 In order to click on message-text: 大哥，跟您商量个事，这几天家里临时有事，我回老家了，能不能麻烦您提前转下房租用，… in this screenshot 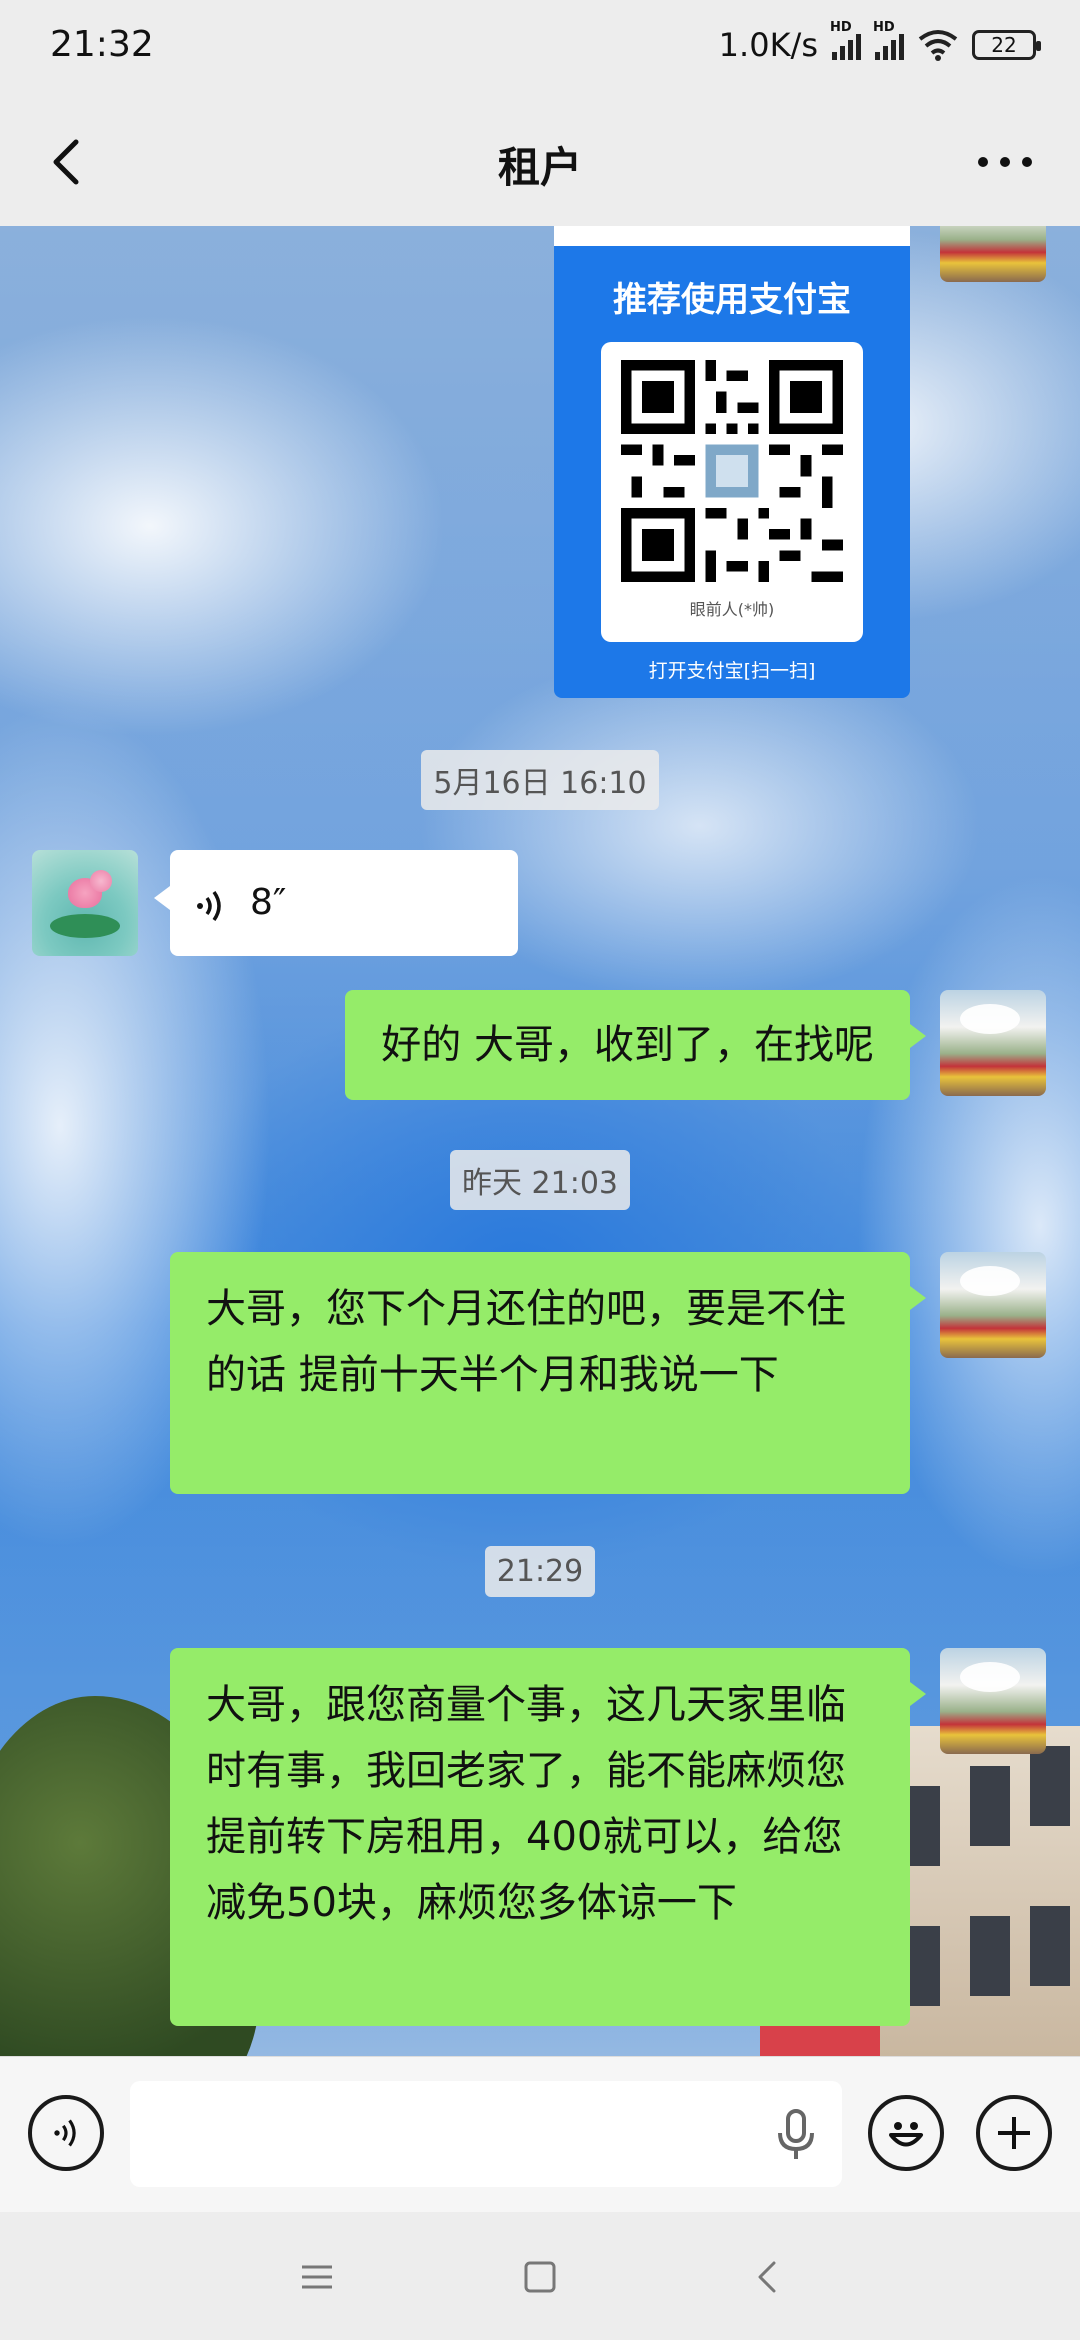, I will do `click(526, 1804)`.